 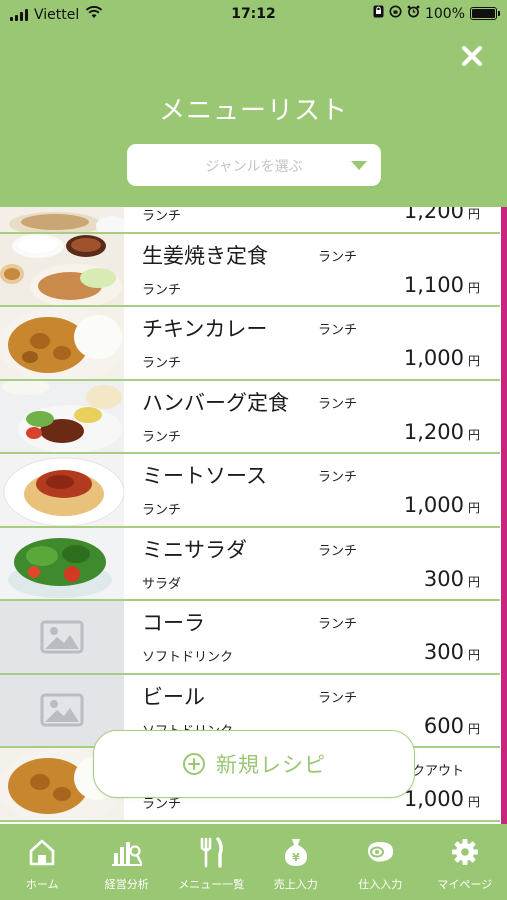 I want to click on rotation-lock-icon, so click(x=395, y=13).